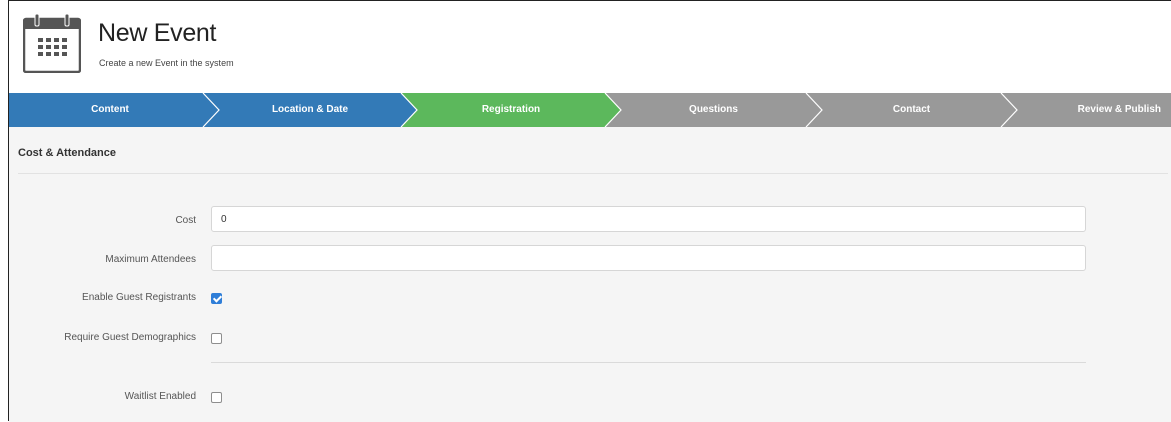 The image size is (1171, 422). I want to click on step-location-date: Location & Date, so click(310, 110).